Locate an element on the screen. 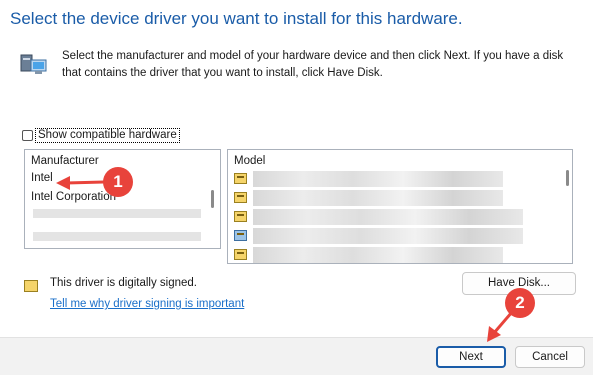 This screenshot has width=593, height=375. checkbox-label: Show compatible hardware is located at coordinates (107, 135).